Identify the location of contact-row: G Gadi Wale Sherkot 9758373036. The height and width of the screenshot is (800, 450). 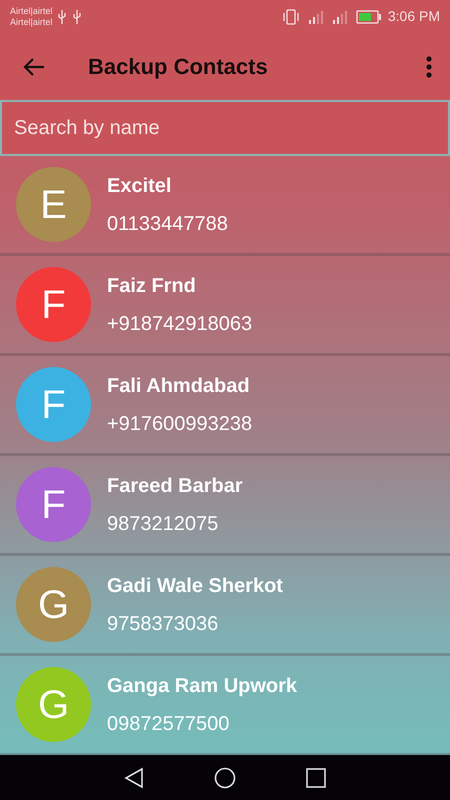
(225, 606).